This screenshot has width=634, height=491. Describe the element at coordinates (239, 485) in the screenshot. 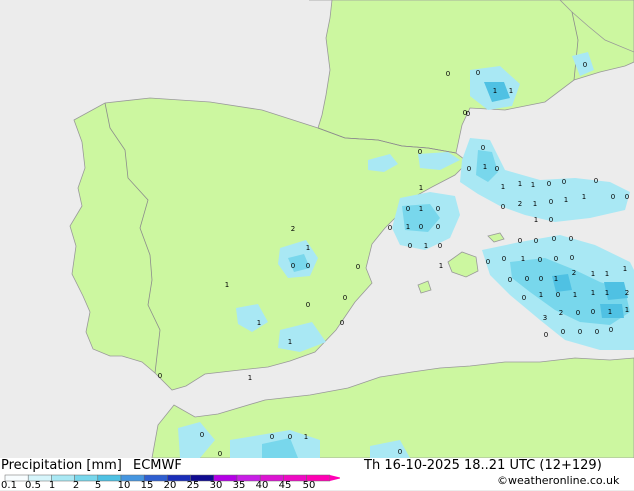

I see `scale-tick-label: 35` at that location.